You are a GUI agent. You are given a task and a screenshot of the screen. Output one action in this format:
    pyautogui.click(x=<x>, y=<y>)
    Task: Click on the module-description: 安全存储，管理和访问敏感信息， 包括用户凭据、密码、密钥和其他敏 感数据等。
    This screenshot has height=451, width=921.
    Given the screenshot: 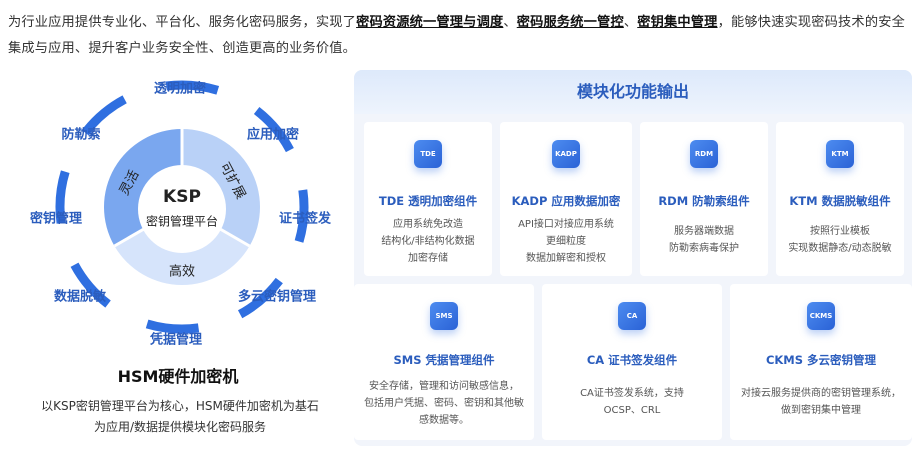 What is the action you would take?
    pyautogui.click(x=444, y=403)
    